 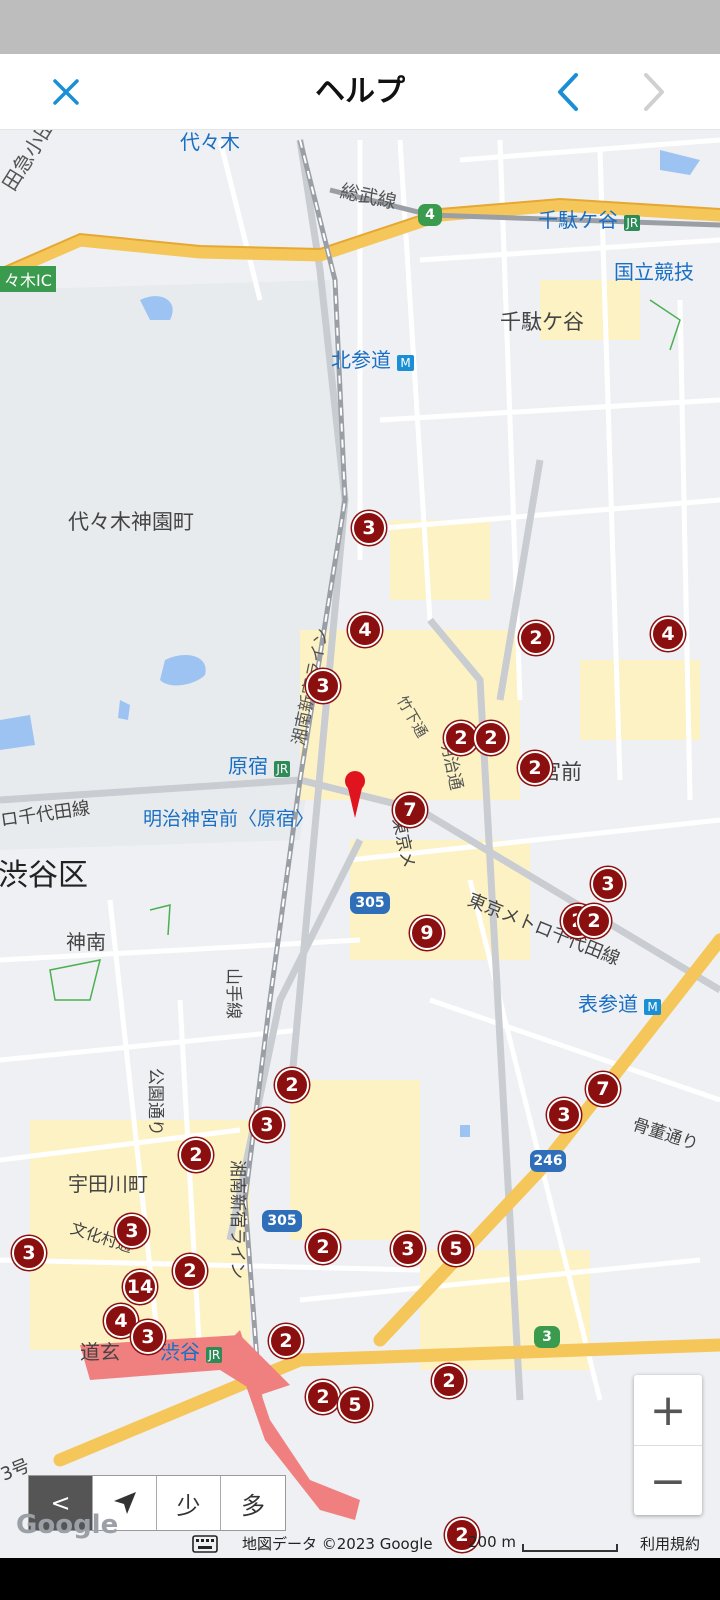 I want to click on sendagaya-station-text: 千駄ケ谷, so click(x=578, y=220).